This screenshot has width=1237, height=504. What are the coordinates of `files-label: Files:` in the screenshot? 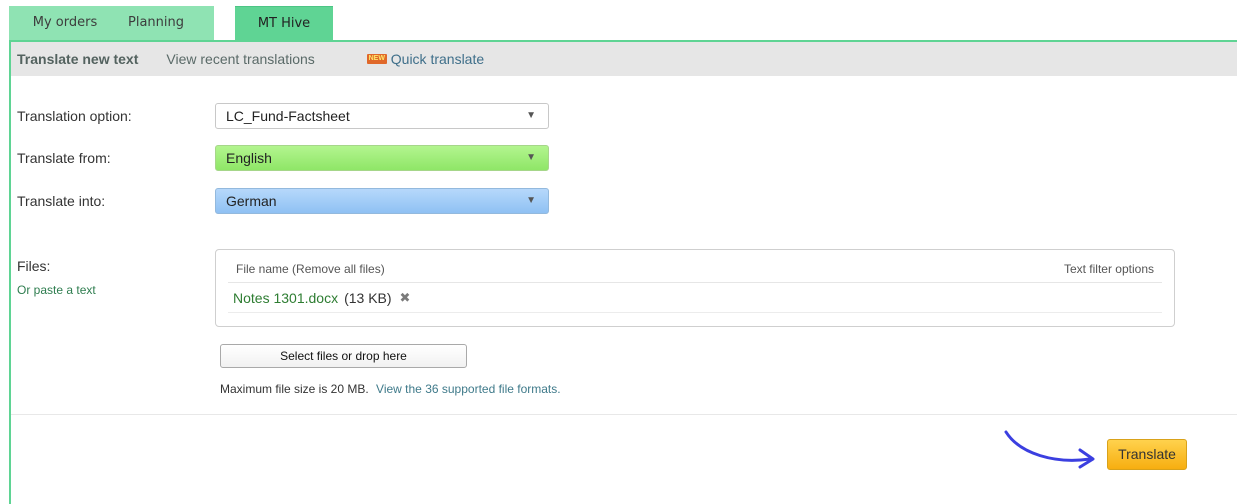 It's located at (34, 266).